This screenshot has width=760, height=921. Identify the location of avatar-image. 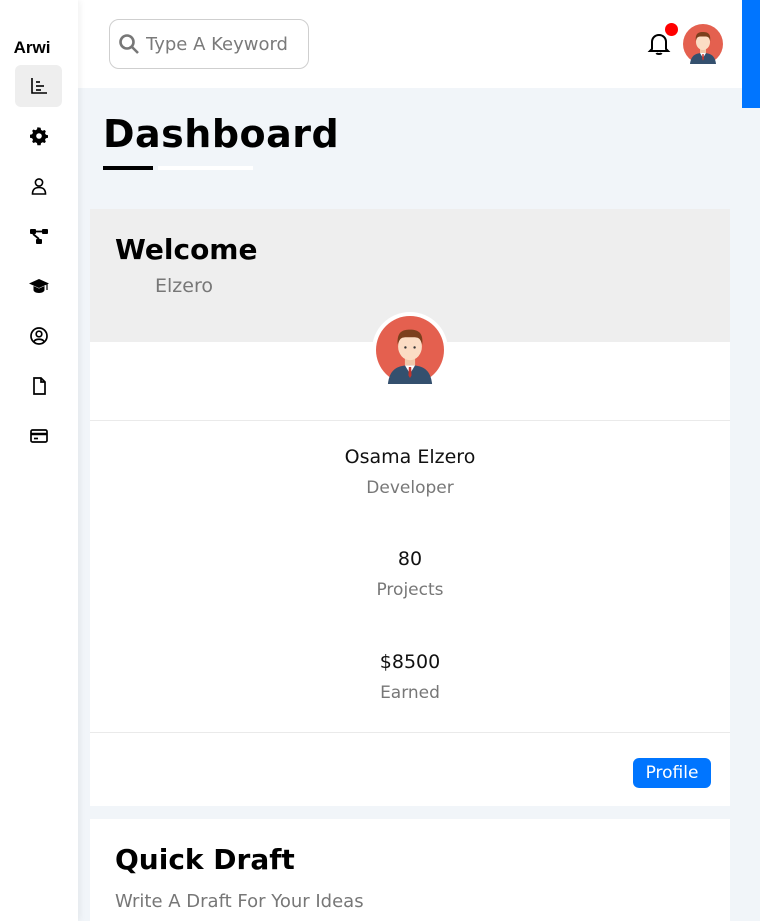
(410, 350).